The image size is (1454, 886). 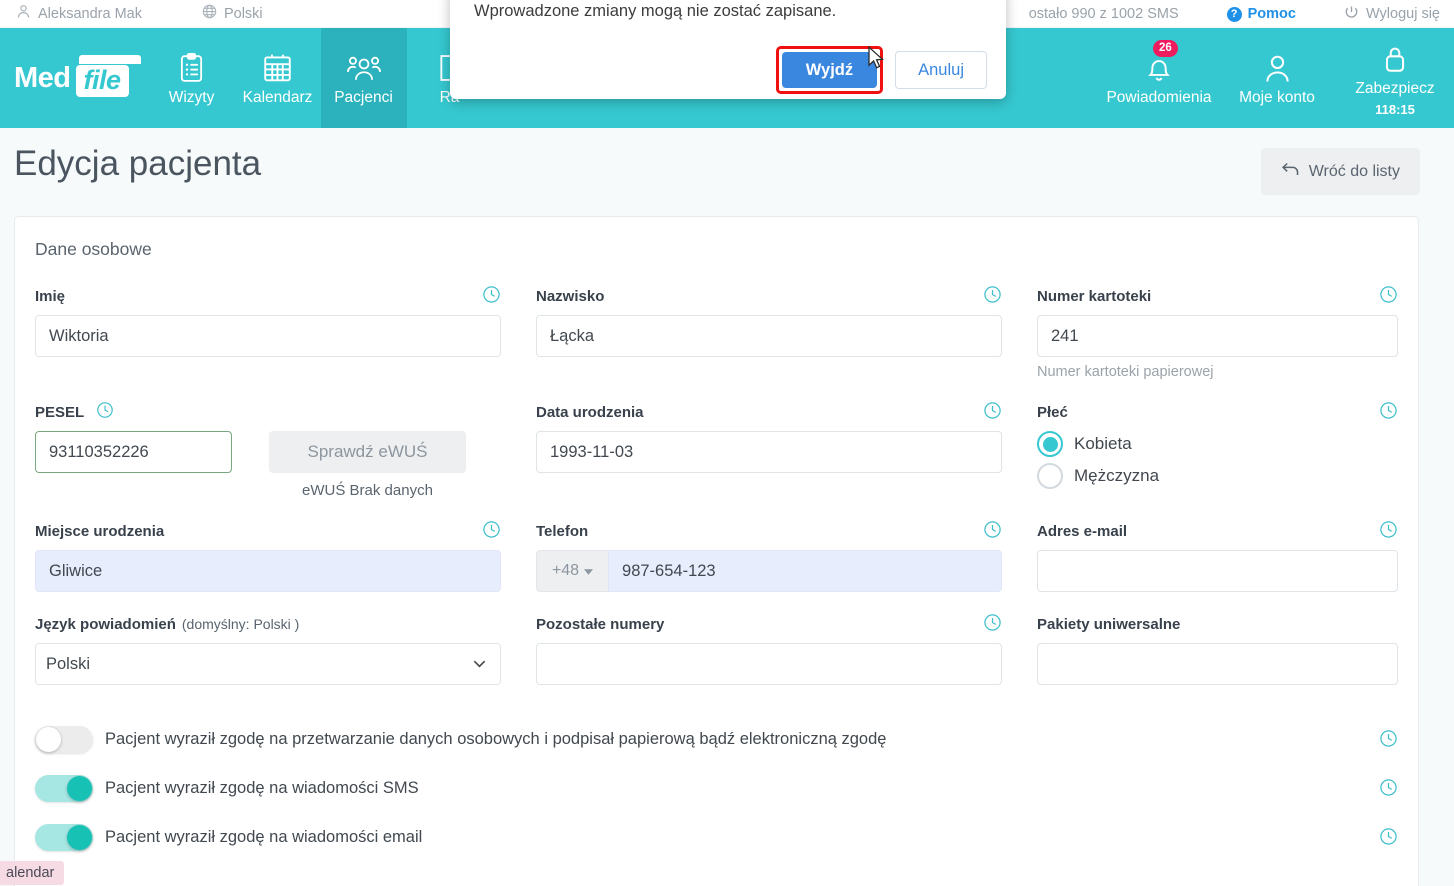 I want to click on nazwisko-input, so click(x=769, y=336).